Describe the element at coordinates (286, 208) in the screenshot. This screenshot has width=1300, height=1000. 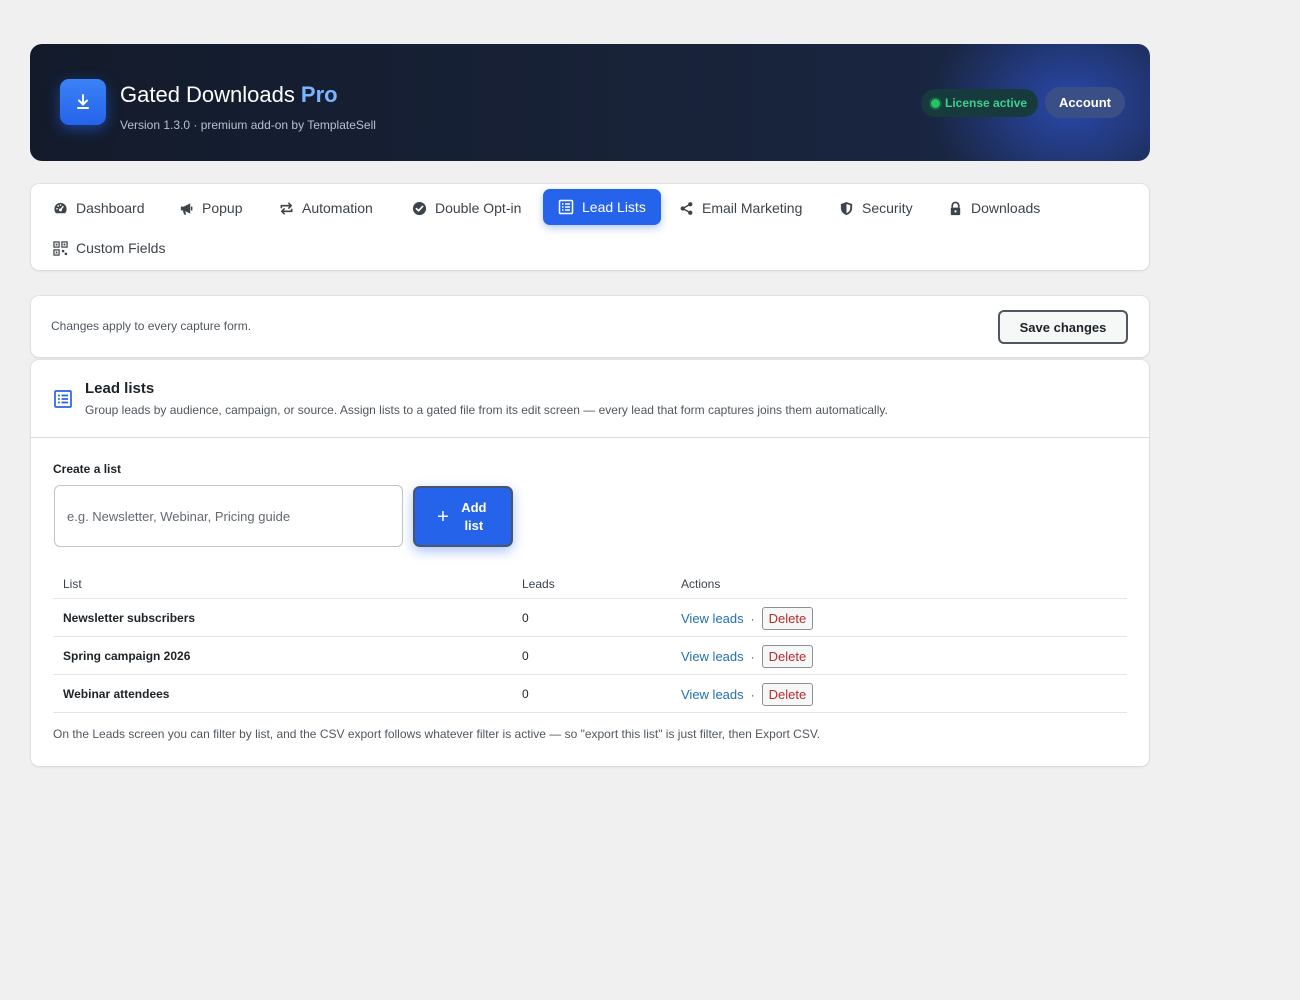
I see `repeat-icon` at that location.